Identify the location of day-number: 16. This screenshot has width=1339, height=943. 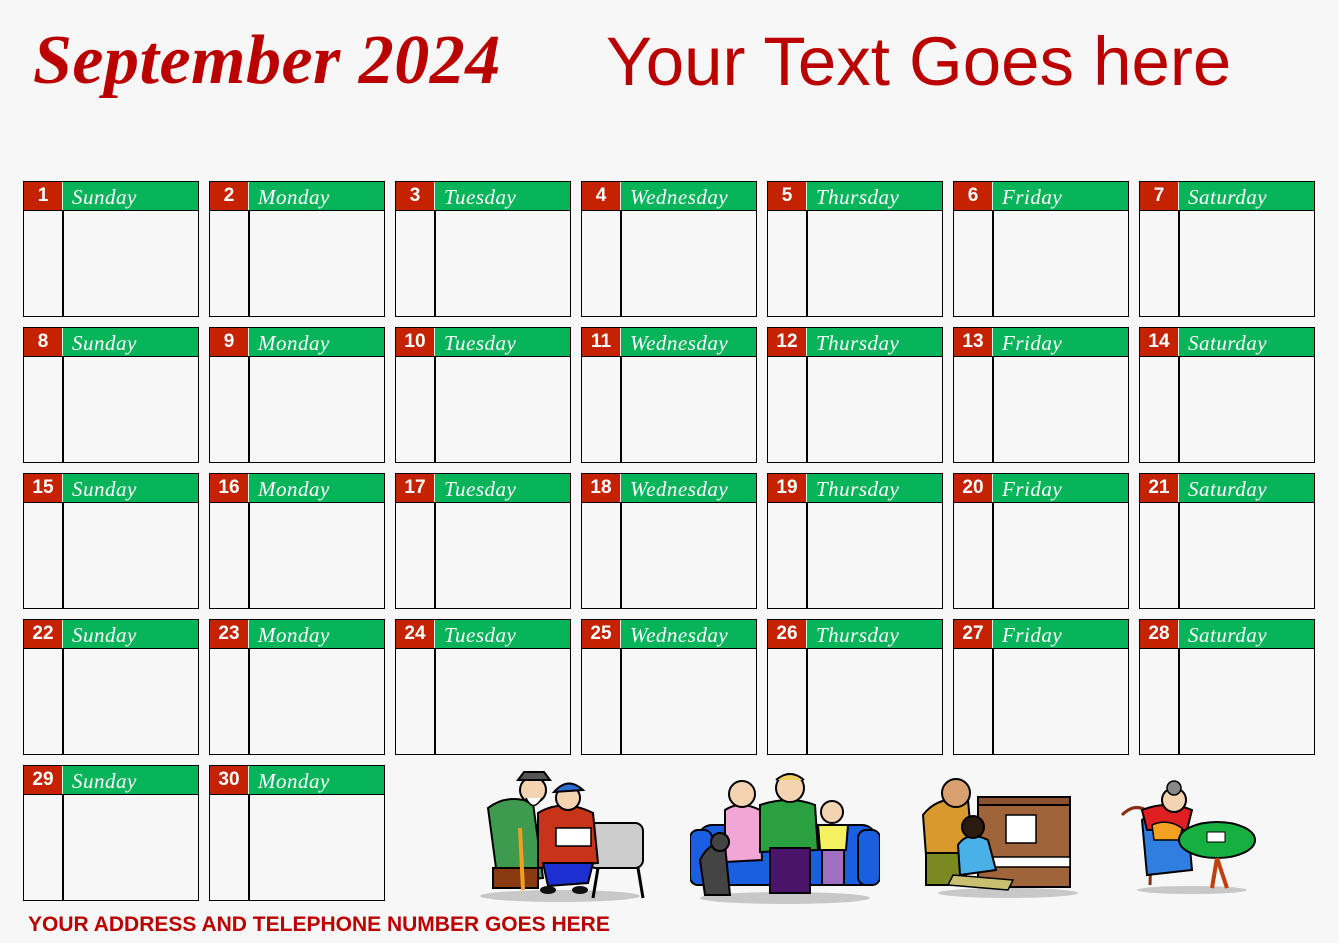
(229, 488).